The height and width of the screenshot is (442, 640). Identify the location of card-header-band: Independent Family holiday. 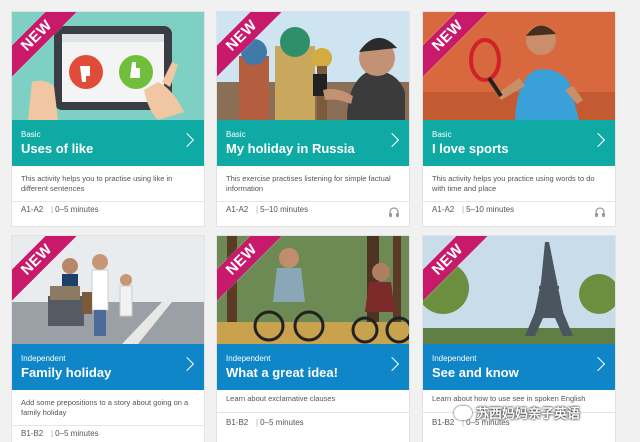
(108, 367).